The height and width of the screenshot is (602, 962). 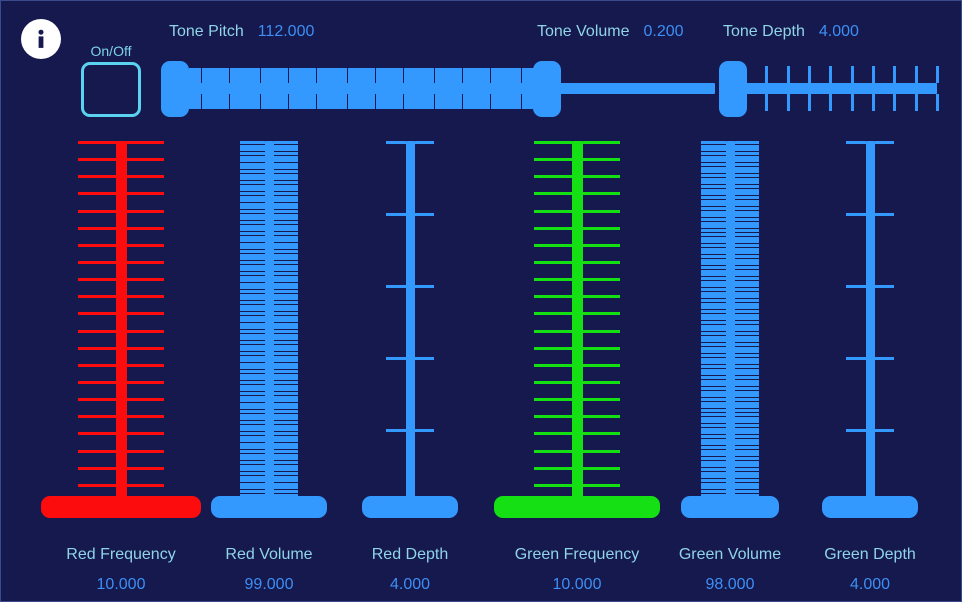 I want to click on slider-tone-pitch-handle, so click(x=175, y=89).